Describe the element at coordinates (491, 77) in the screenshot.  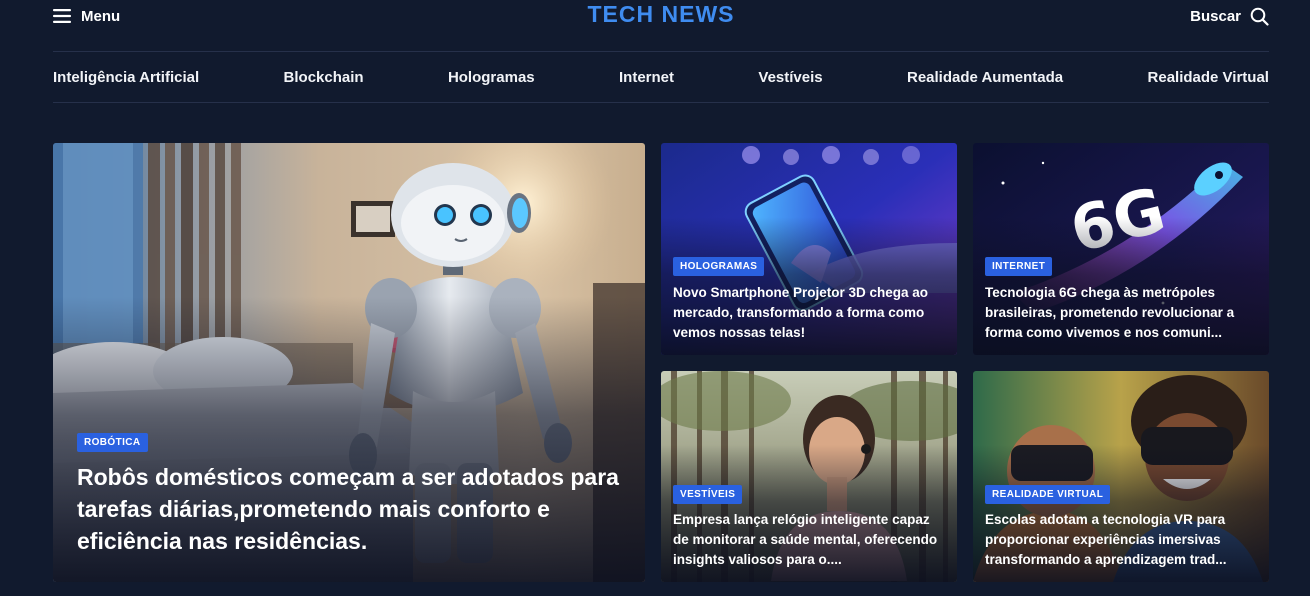
I see `nav-item-hologramas: Hologramas` at that location.